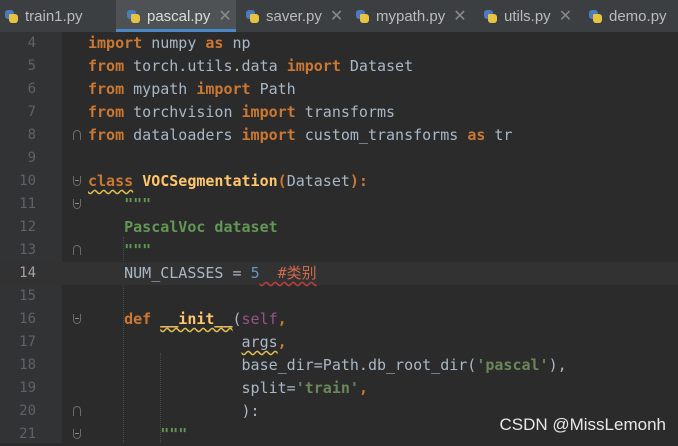 This screenshot has width=678, height=446. What do you see at coordinates (202, 273) in the screenshot?
I see `code-text: NUM_CLASSES = 5 #类别` at bounding box center [202, 273].